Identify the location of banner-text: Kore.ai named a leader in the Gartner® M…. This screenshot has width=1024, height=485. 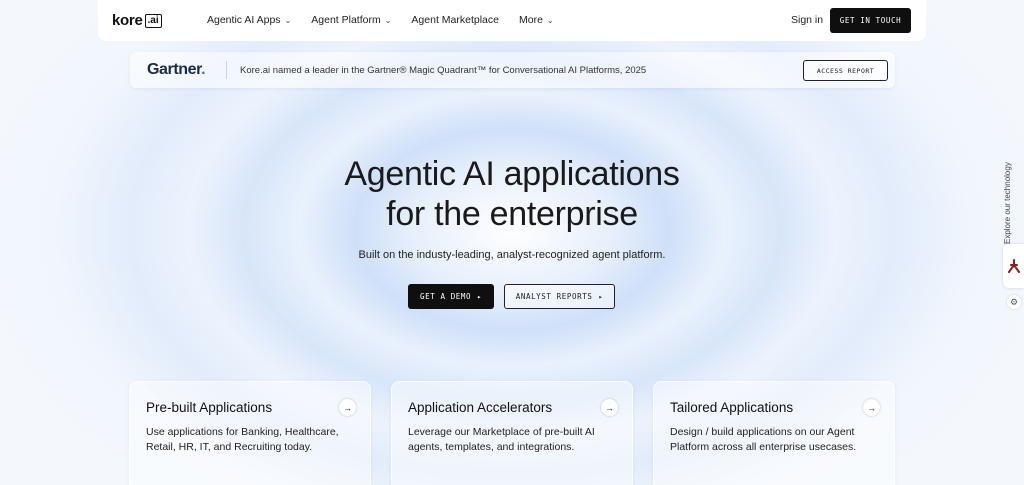
(443, 70).